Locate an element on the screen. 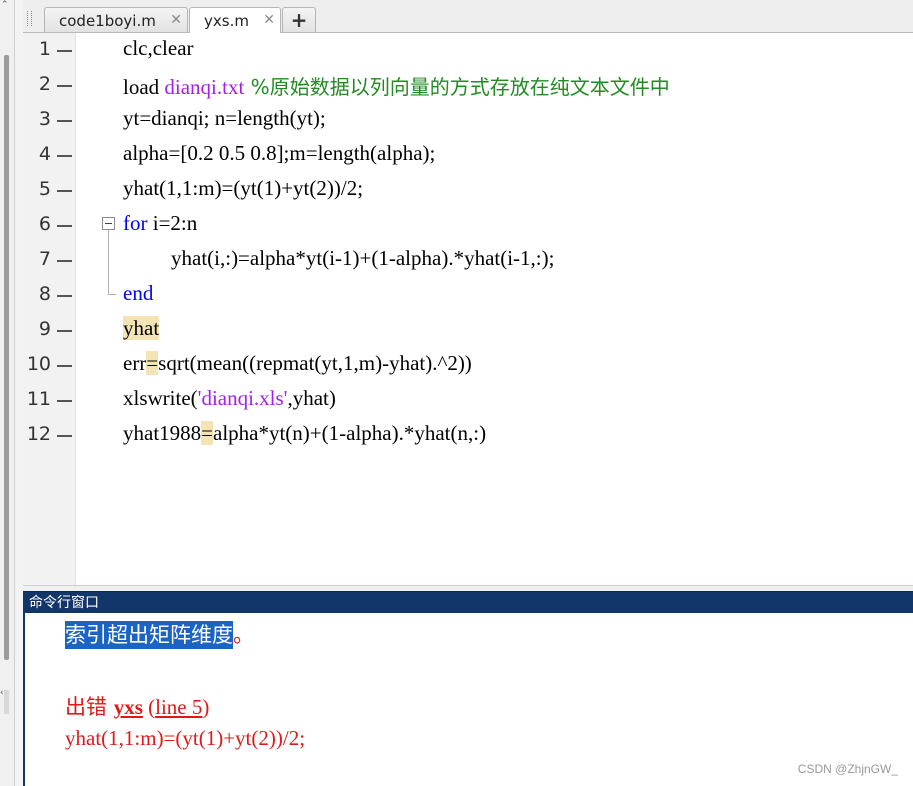 The height and width of the screenshot is (786, 913). line-number: 7 is located at coordinates (44, 259).